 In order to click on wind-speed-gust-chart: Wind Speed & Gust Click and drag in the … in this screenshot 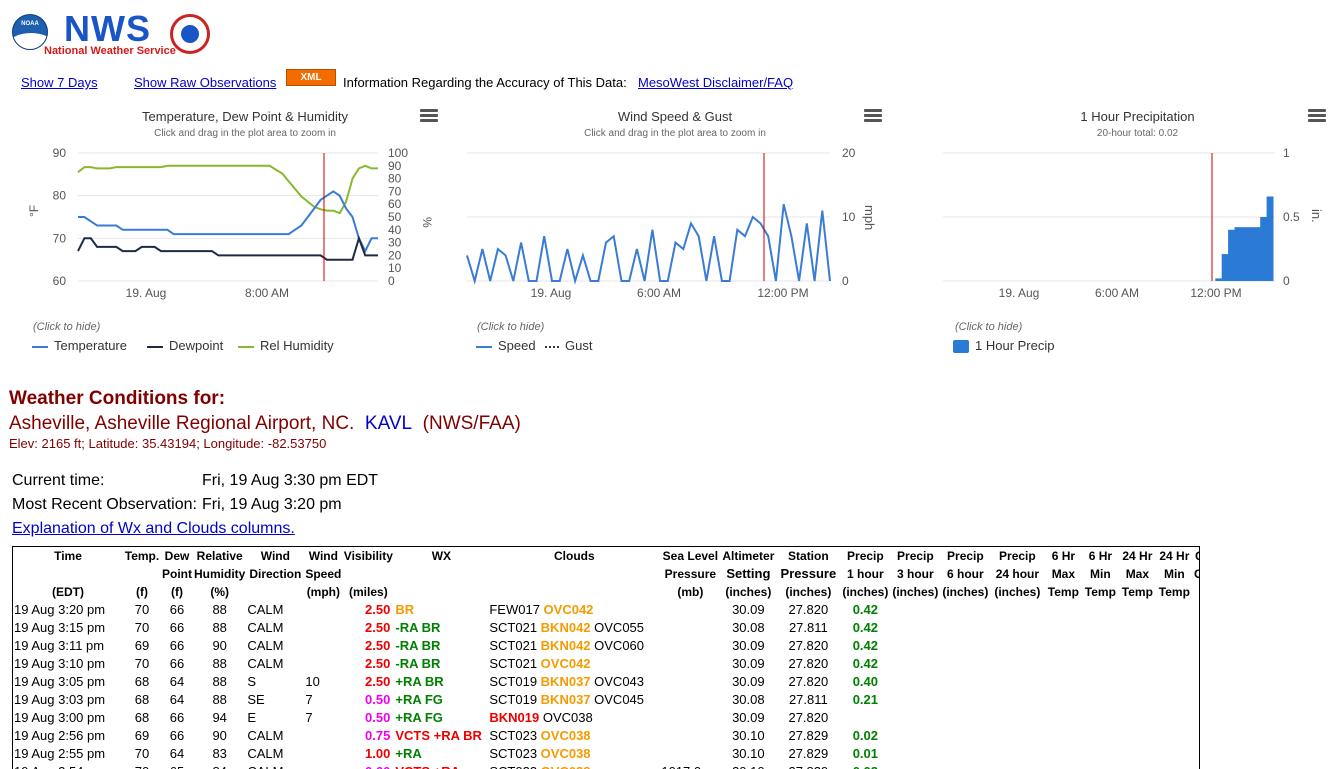, I will do `click(675, 235)`.